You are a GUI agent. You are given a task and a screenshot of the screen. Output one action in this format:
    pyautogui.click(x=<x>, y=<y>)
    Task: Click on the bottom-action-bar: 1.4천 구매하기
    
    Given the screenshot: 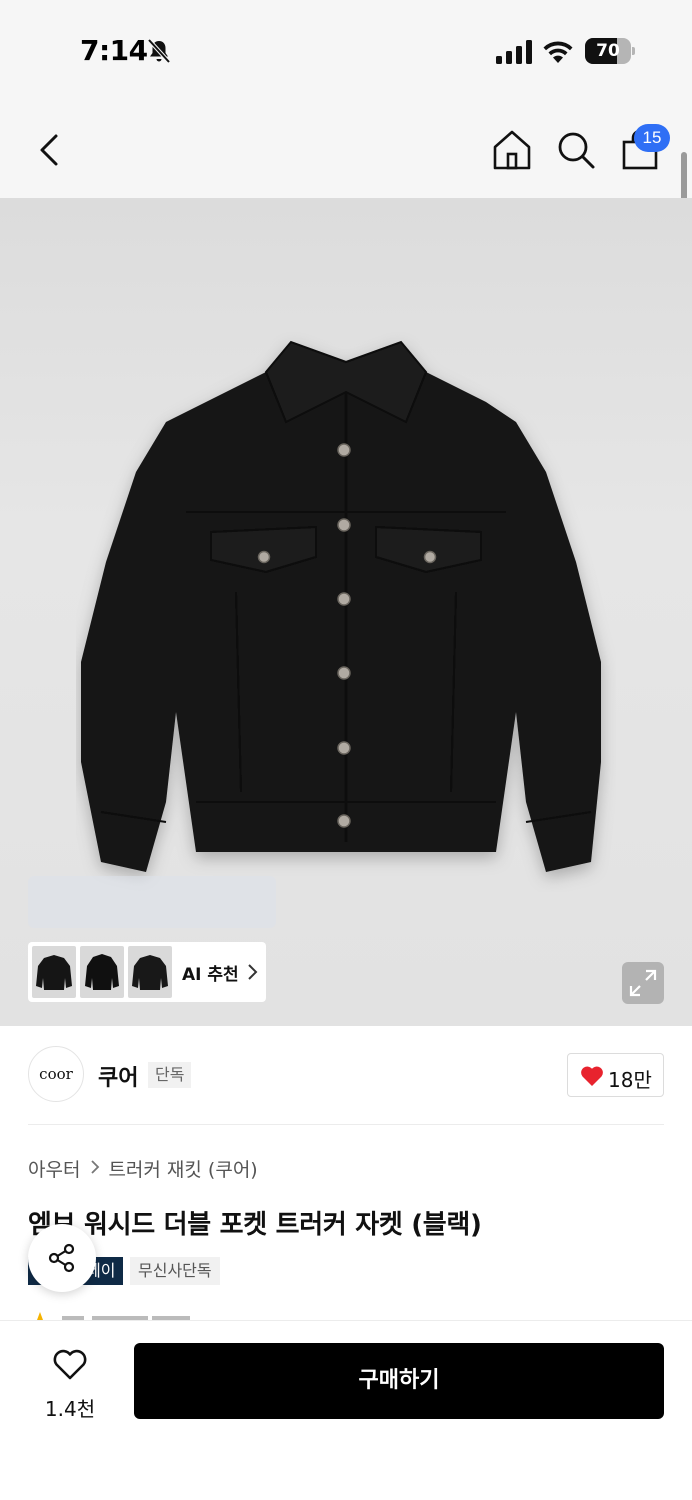 What is the action you would take?
    pyautogui.click(x=346, y=1410)
    